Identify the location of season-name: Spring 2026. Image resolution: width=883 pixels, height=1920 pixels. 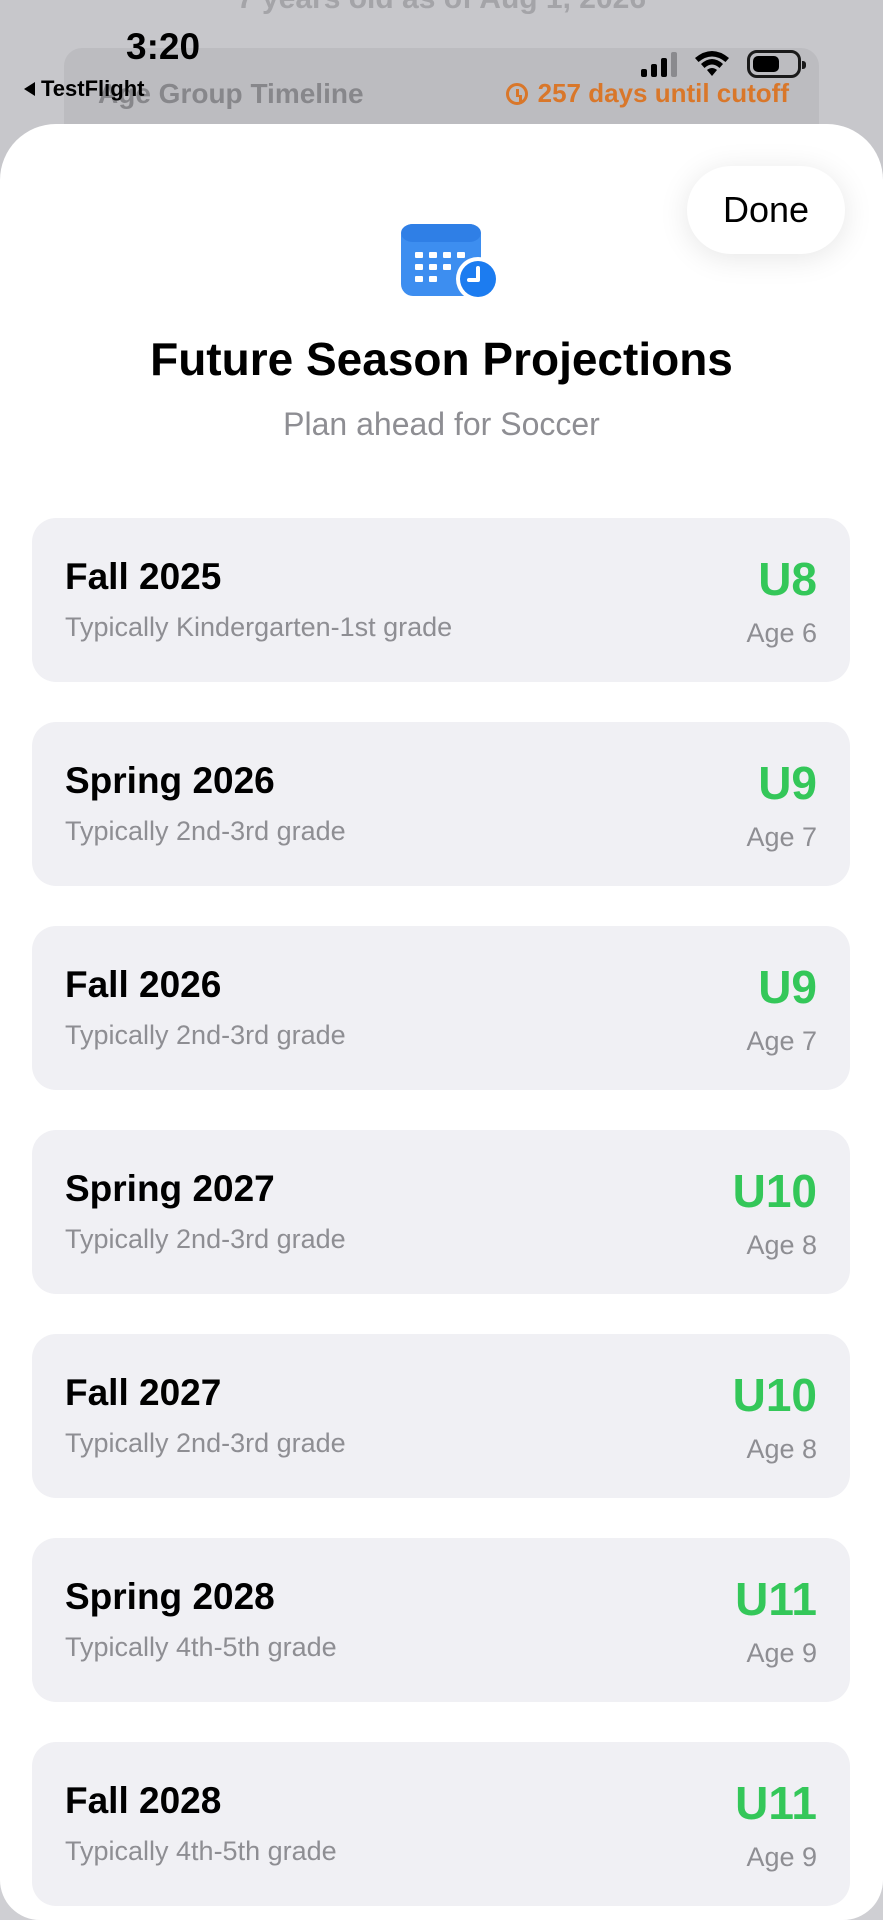
(170, 780).